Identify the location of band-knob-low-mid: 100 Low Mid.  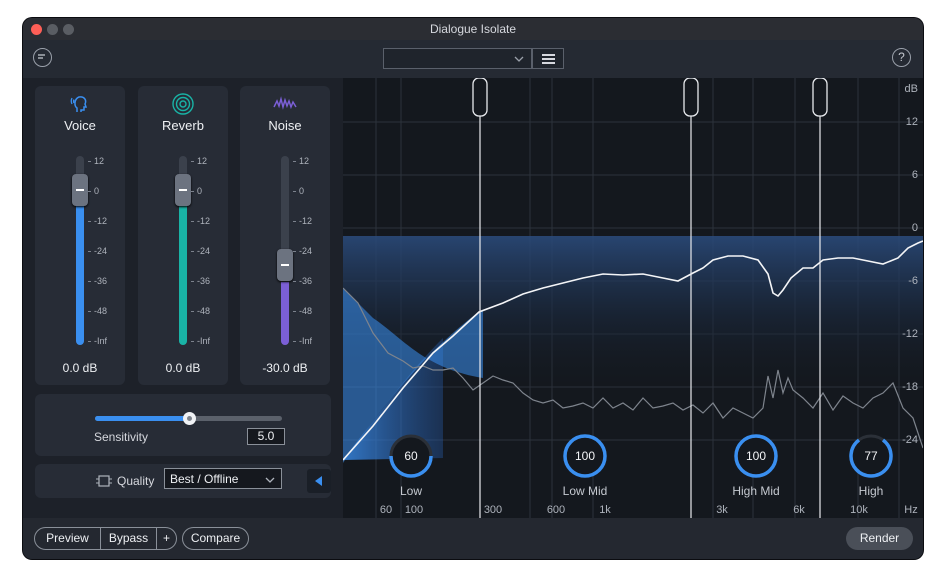
(585, 466).